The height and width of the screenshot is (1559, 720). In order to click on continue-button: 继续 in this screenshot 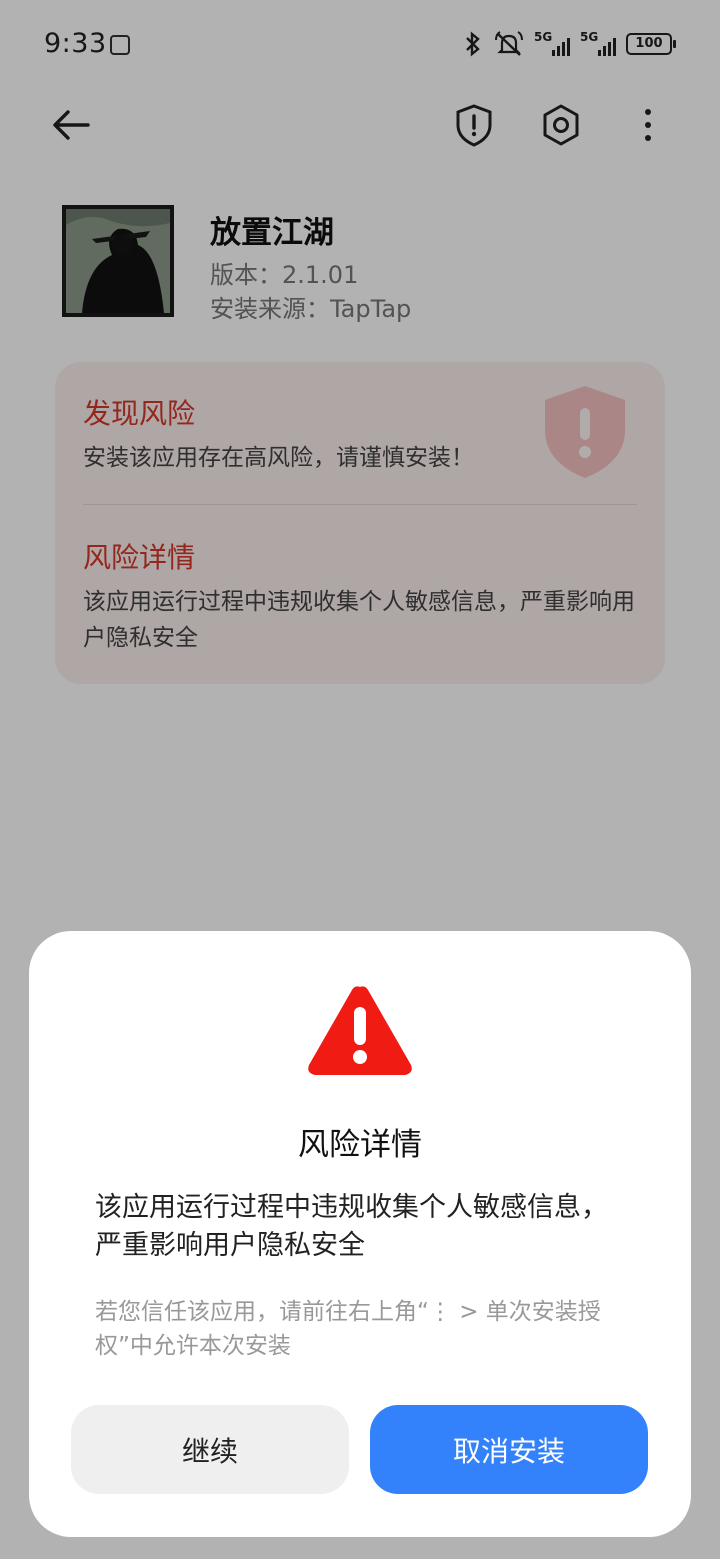, I will do `click(210, 1449)`.